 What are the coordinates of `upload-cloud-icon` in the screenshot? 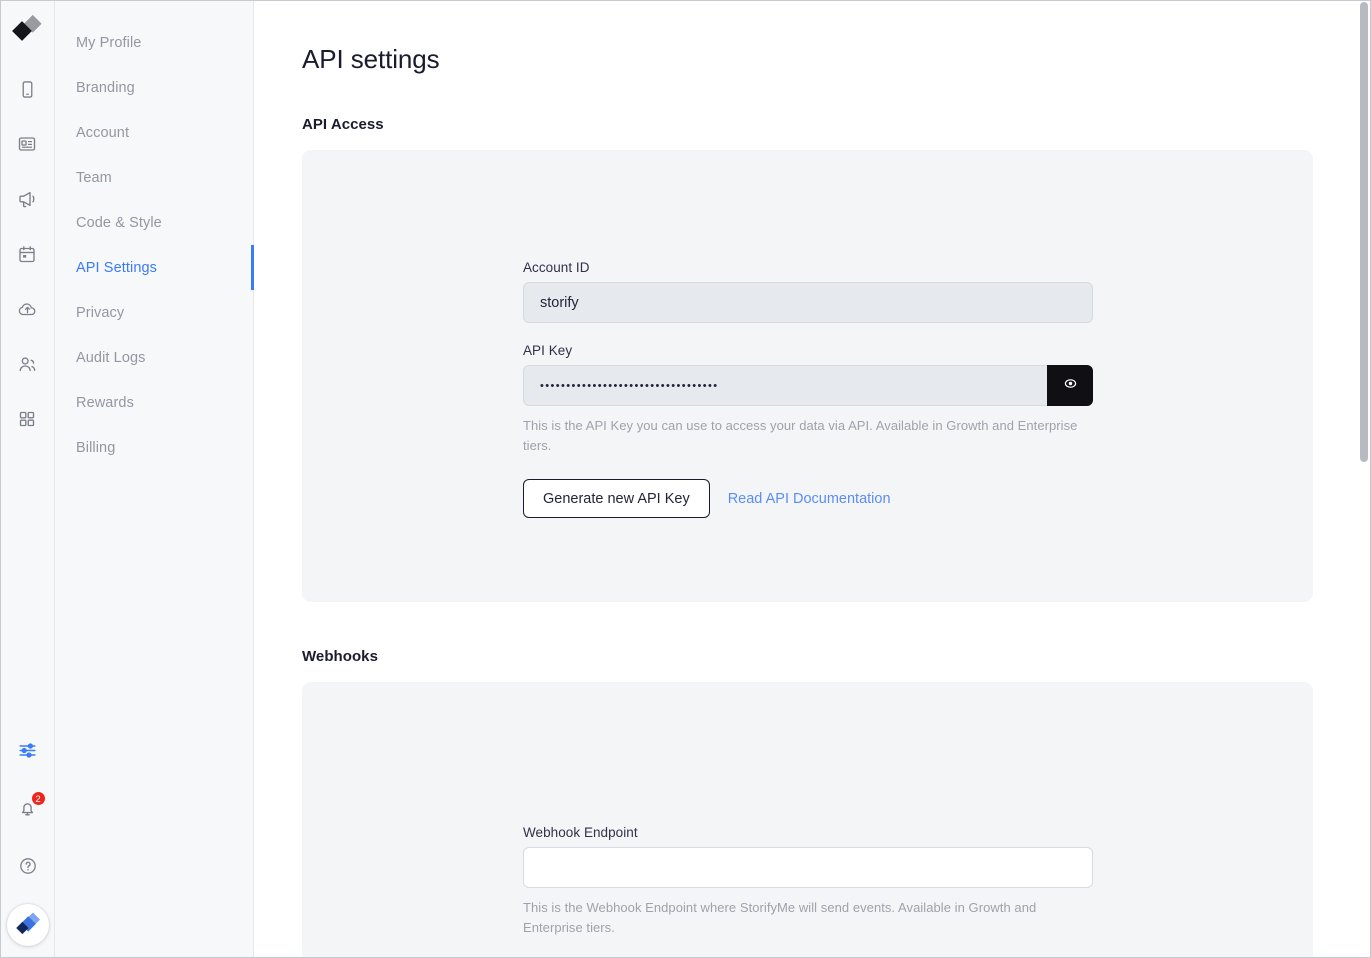 It's located at (27, 309).